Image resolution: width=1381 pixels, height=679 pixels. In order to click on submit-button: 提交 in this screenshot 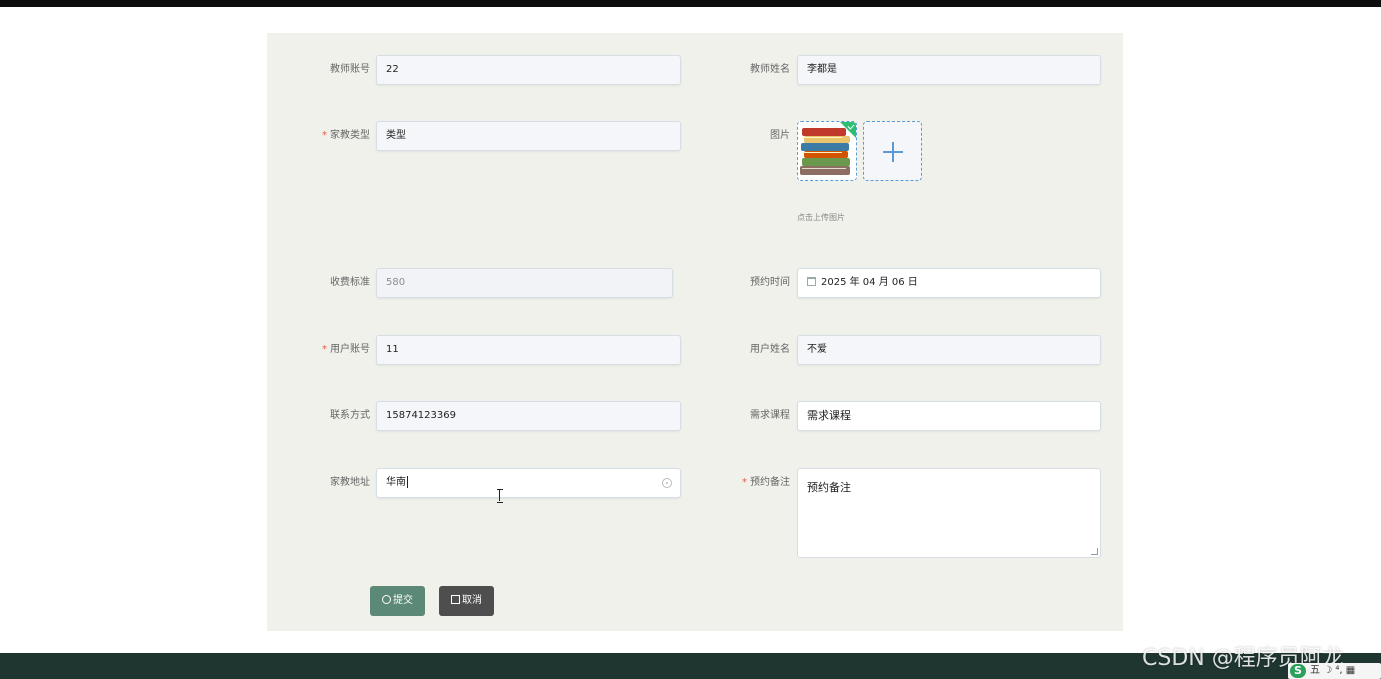, I will do `click(397, 601)`.